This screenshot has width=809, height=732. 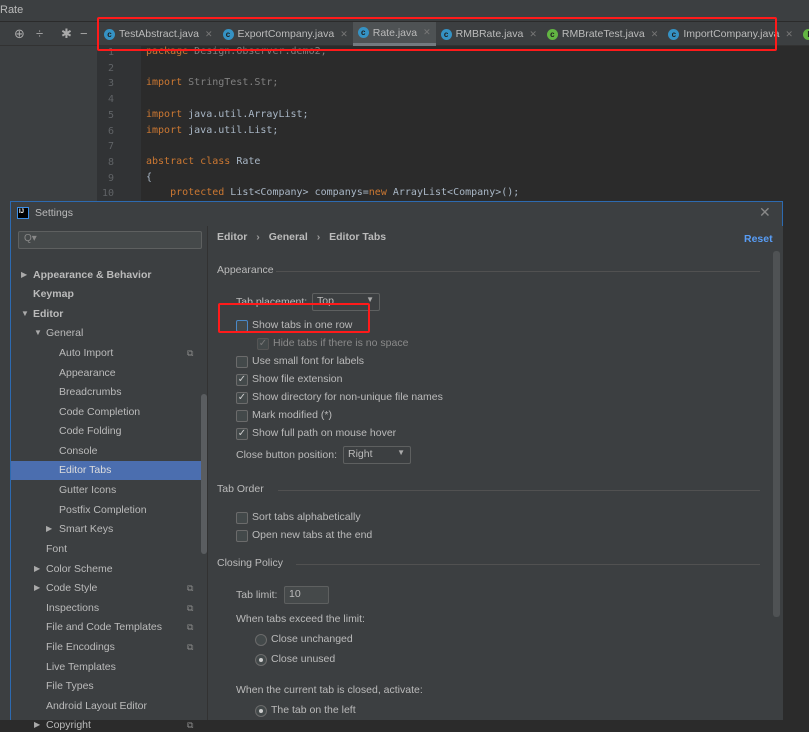 What do you see at coordinates (109, 353) in the screenshot?
I see `tree-item: Auto Import ⧉` at bounding box center [109, 353].